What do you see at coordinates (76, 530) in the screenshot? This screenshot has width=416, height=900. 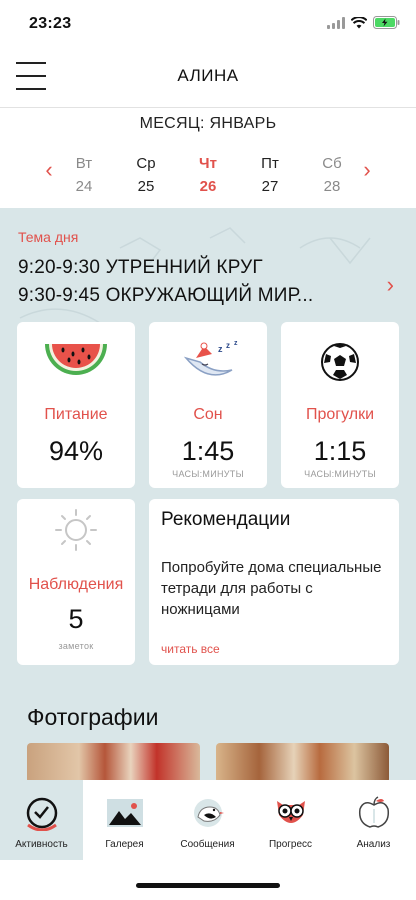 I see `sun-icon` at bounding box center [76, 530].